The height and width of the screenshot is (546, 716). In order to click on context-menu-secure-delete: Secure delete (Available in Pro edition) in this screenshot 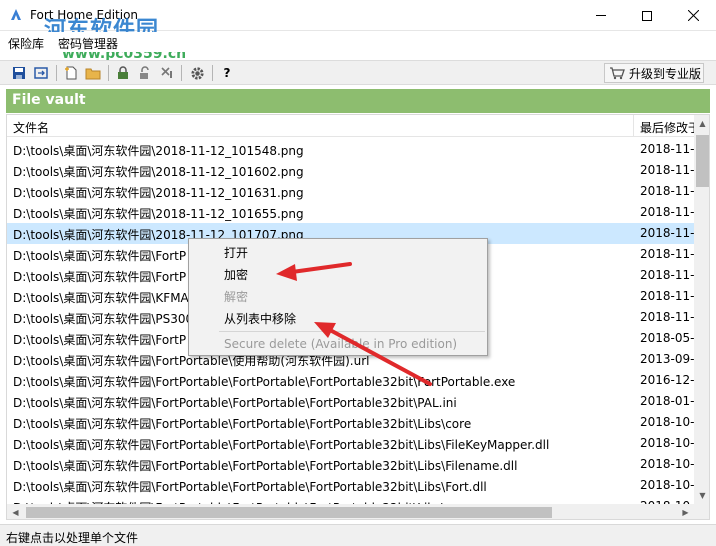, I will do `click(341, 344)`.